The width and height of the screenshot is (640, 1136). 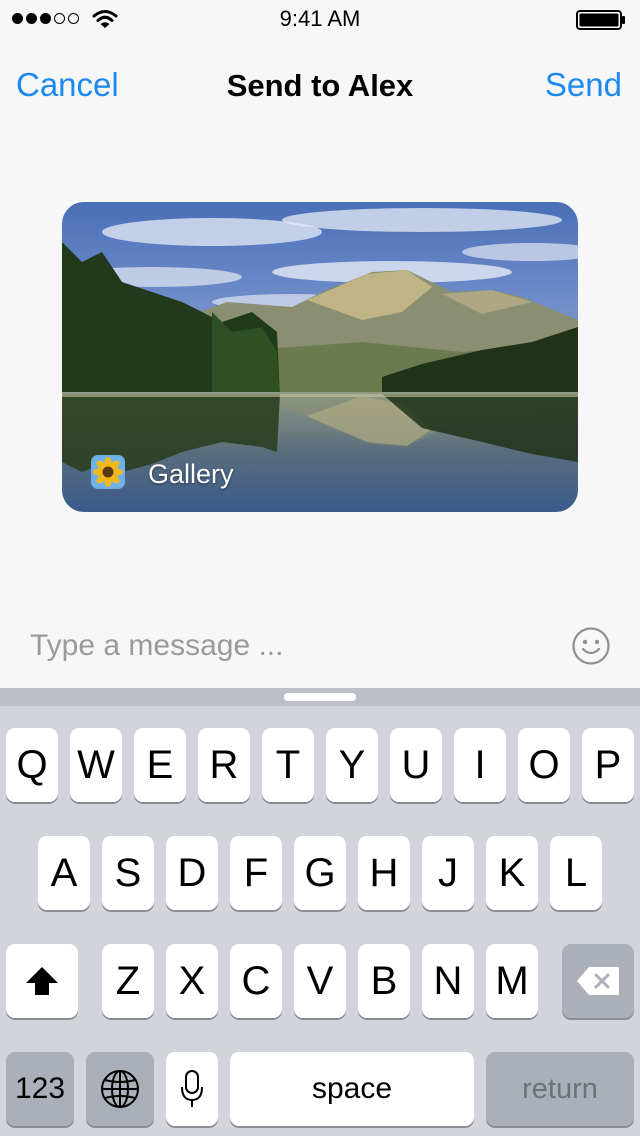 What do you see at coordinates (512, 981) in the screenshot?
I see `key-m: M` at bounding box center [512, 981].